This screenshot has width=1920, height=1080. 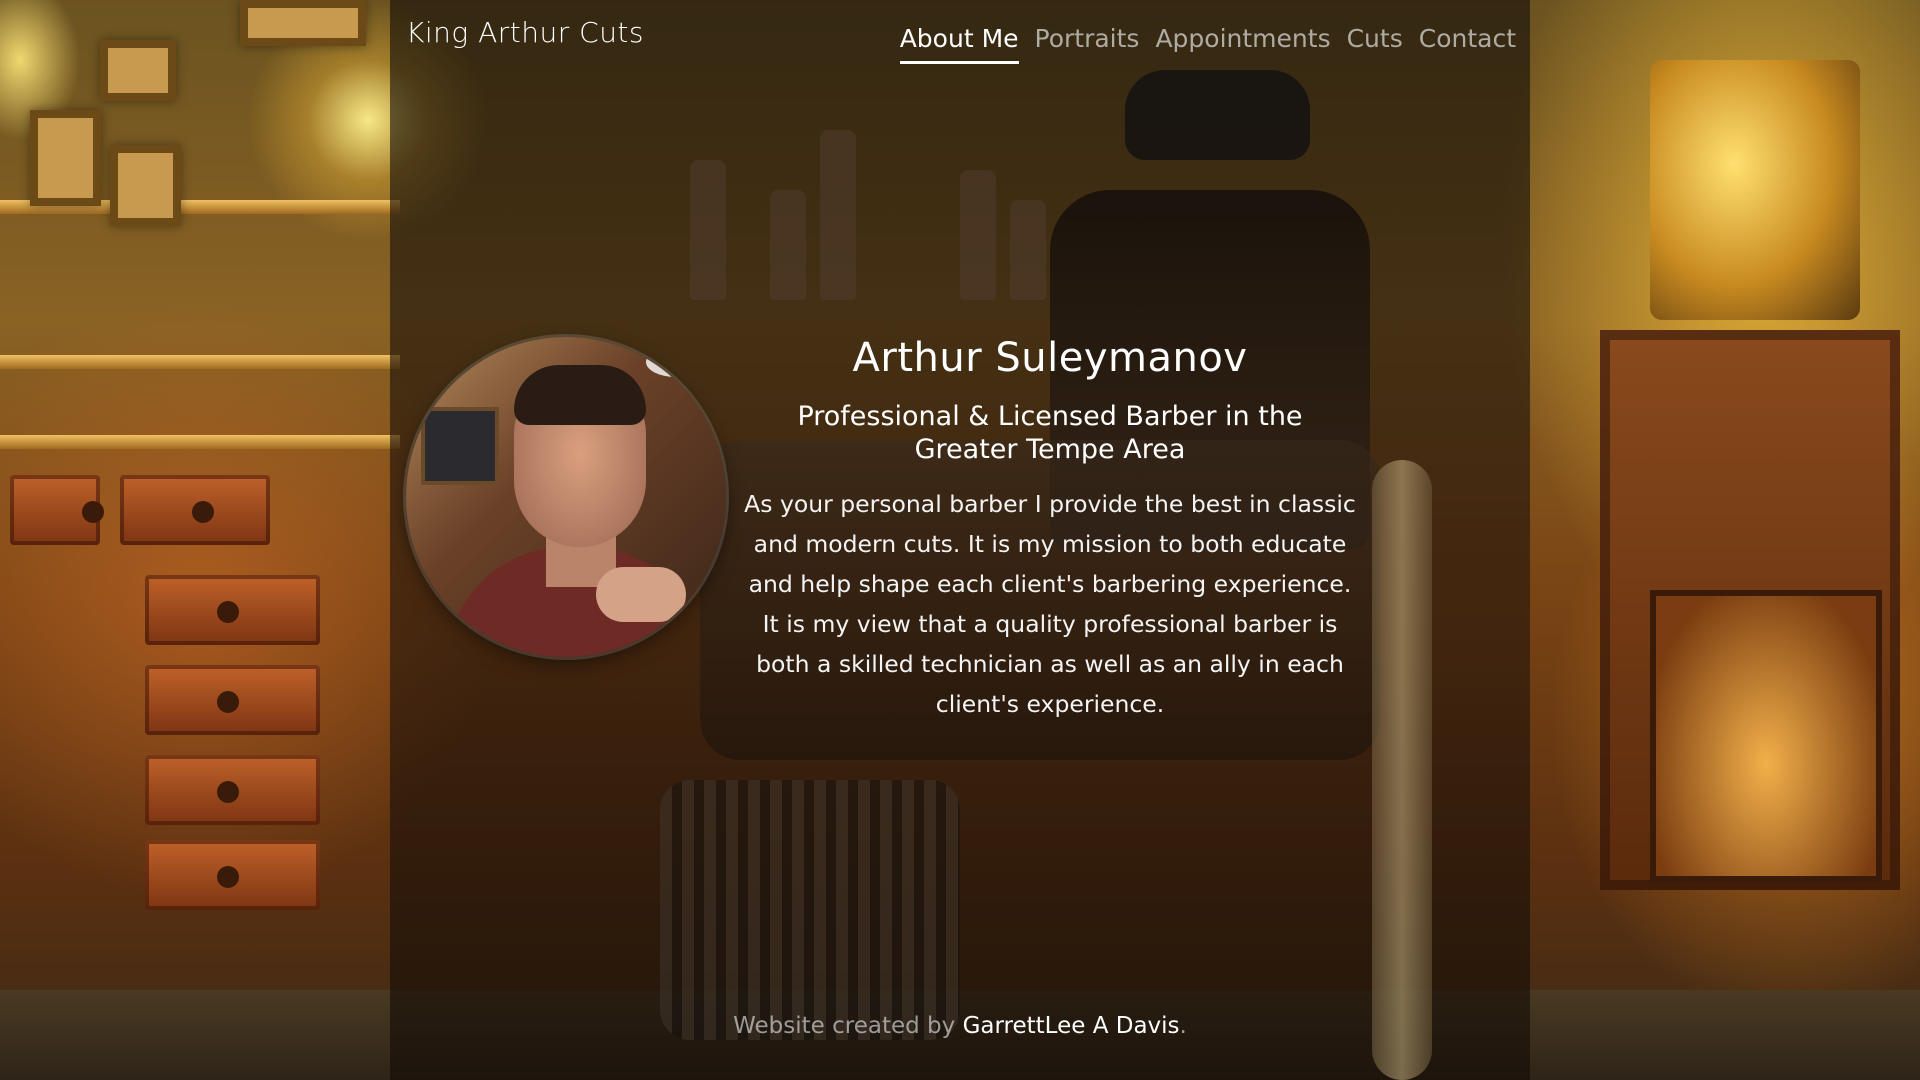 What do you see at coordinates (959, 44) in the screenshot?
I see `nav-about-me: About Me` at bounding box center [959, 44].